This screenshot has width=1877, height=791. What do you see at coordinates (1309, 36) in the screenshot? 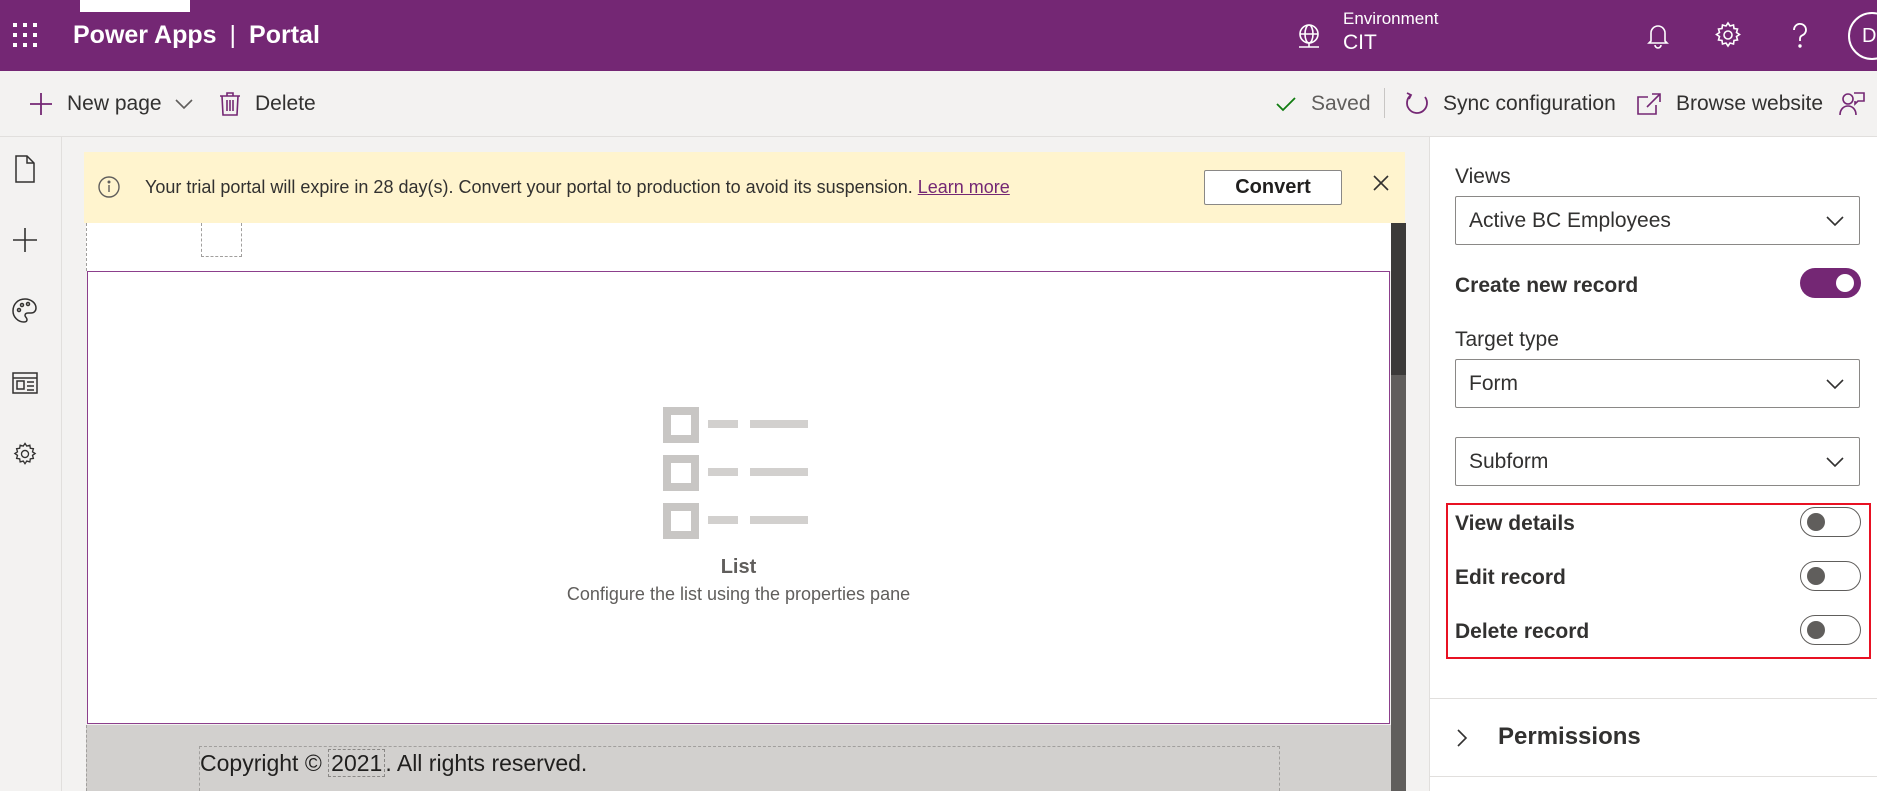
I see `environment-icon` at bounding box center [1309, 36].